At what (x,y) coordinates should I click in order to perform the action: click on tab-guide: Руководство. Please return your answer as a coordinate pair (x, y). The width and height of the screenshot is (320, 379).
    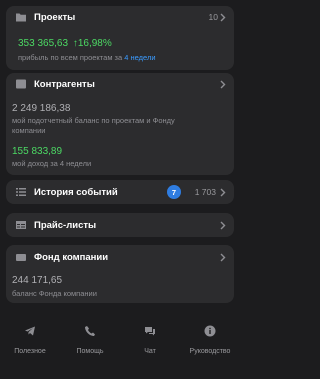
    Looking at the image, I should click on (210, 349).